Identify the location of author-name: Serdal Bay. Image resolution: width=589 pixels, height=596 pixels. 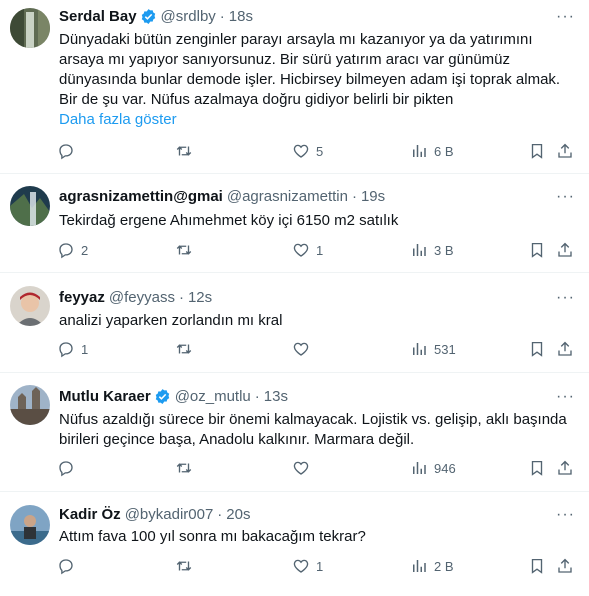
(98, 16).